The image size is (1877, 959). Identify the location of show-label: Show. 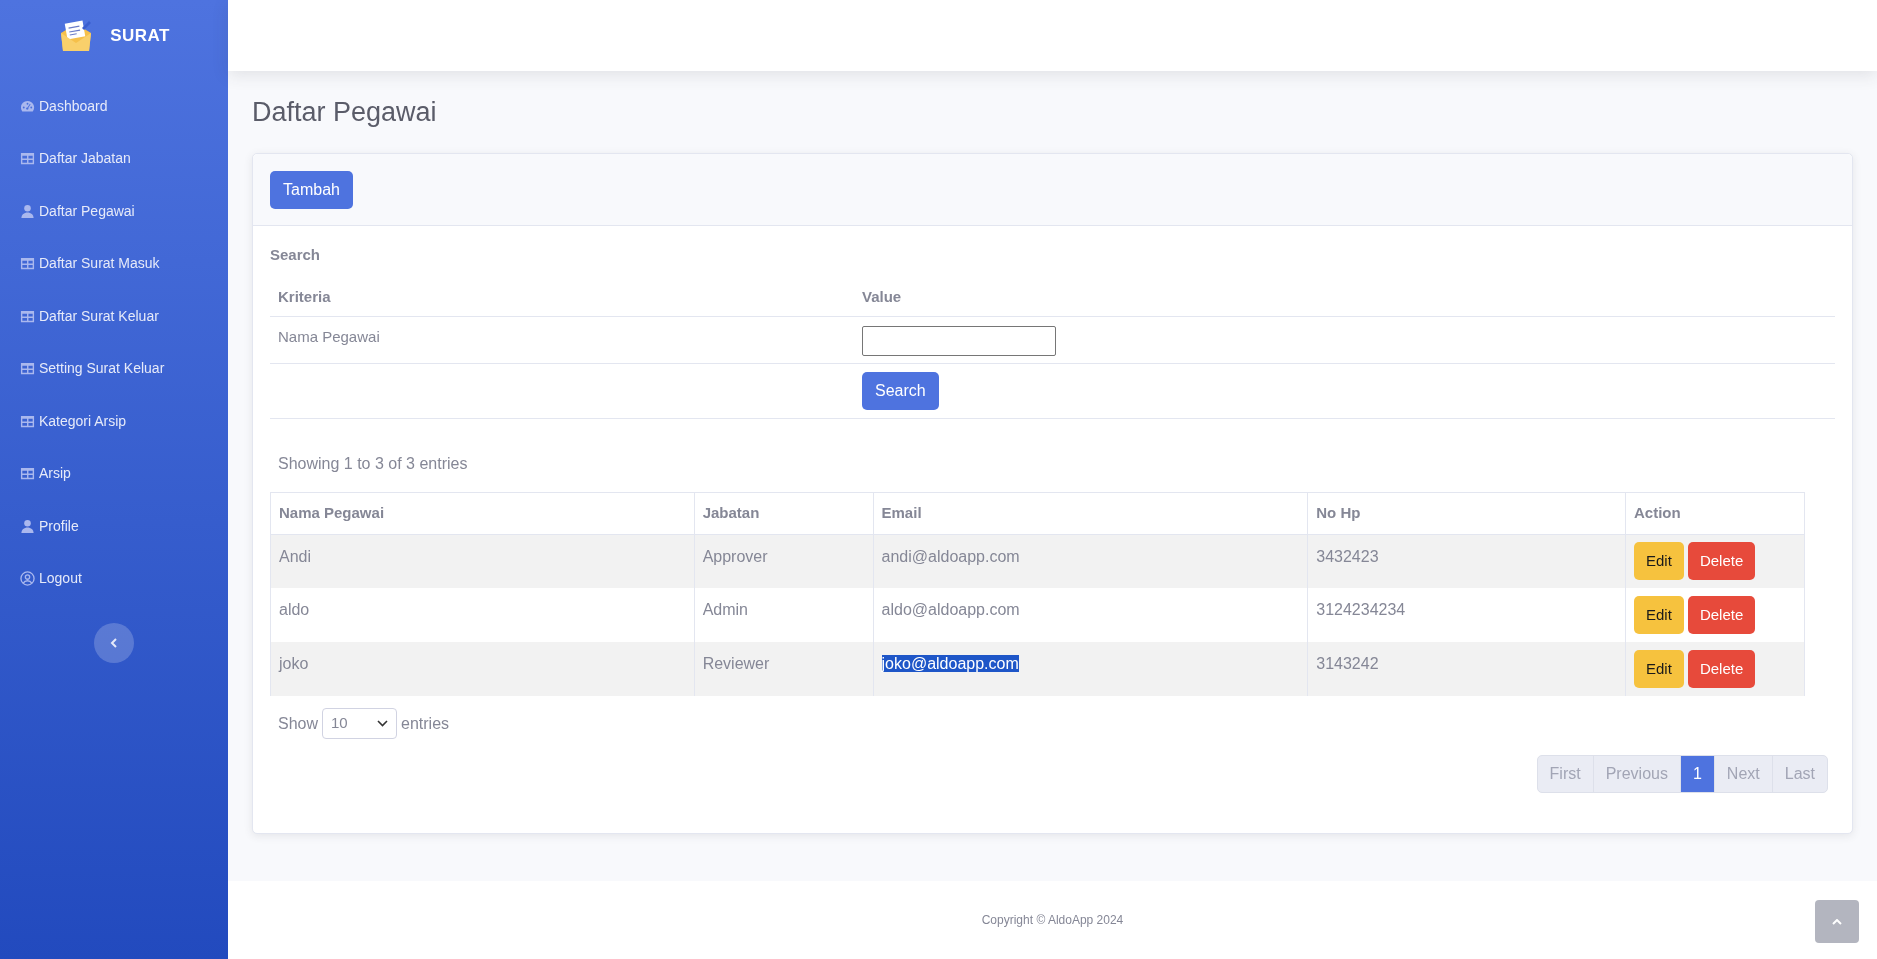
(298, 723).